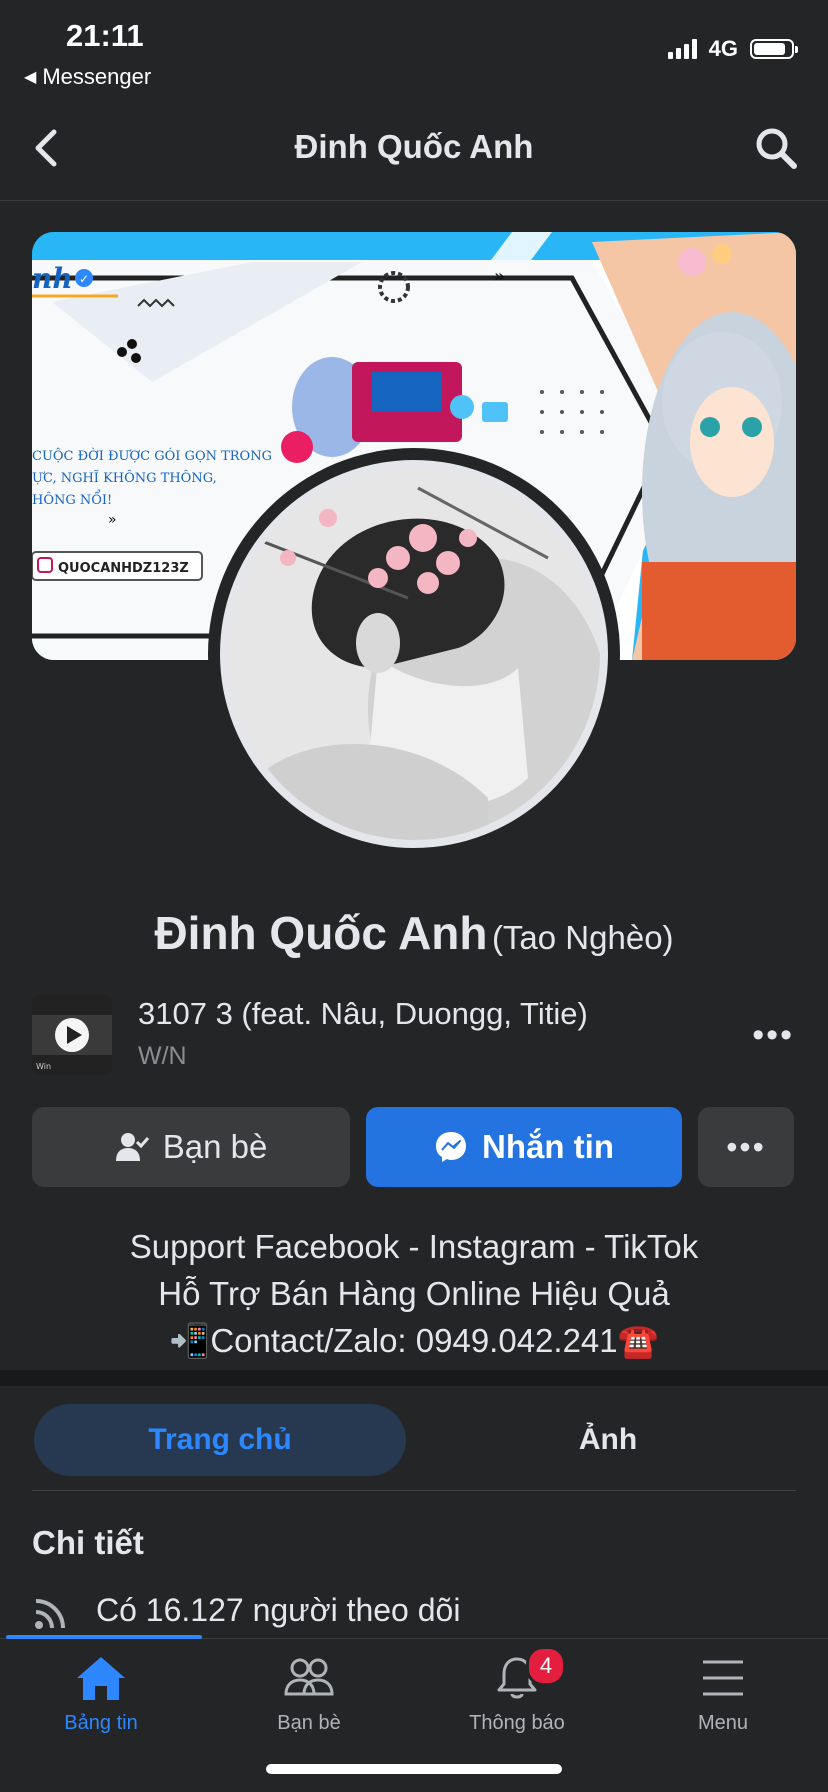 This screenshot has height=1792, width=828. I want to click on friends-button: Bạn bè, so click(191, 1147).